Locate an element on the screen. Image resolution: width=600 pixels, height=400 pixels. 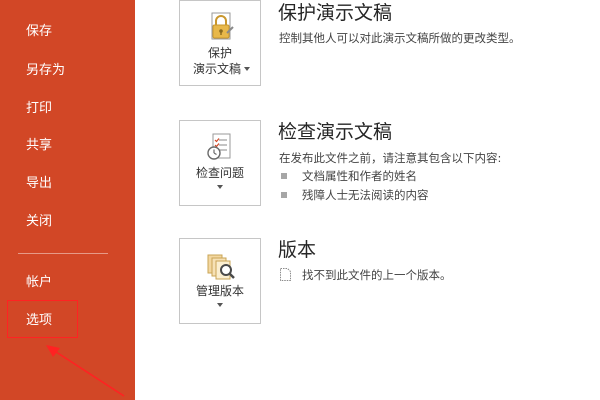
versions-row: 找不到此文件的上一个版本。 is located at coordinates (366, 275).